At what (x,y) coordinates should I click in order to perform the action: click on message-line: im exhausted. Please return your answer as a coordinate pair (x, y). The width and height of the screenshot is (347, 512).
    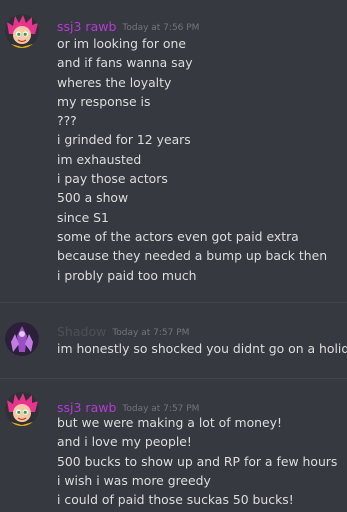
    Looking at the image, I should click on (99, 159).